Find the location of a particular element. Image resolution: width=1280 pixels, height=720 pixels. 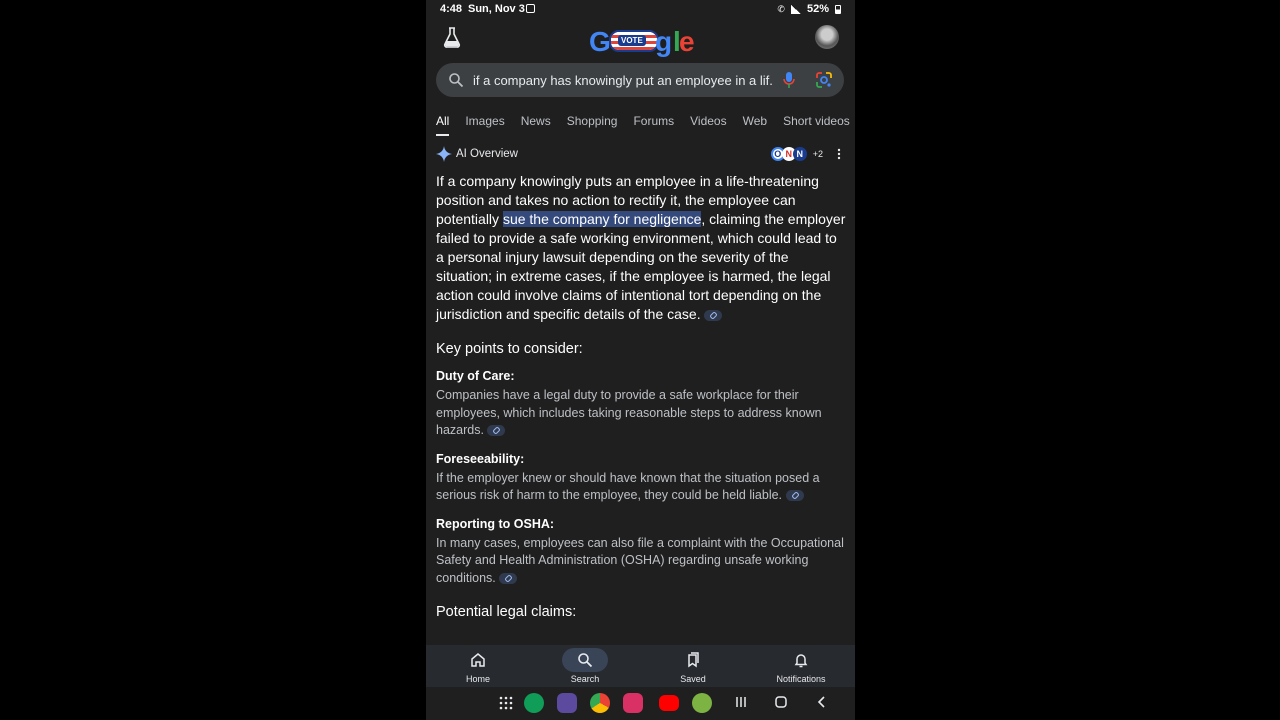

top-bar: G VOTE g l e is located at coordinates (640, 40).